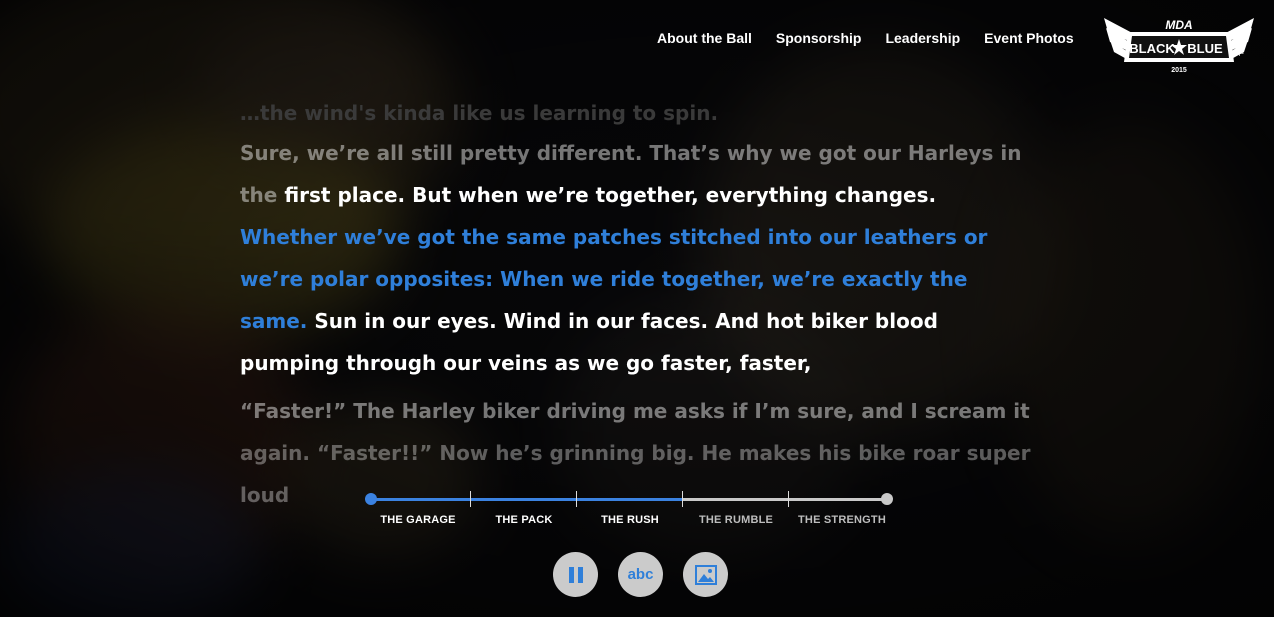 The width and height of the screenshot is (1274, 617). Describe the element at coordinates (819, 38) in the screenshot. I see `nav-sponsorship: Sponsorship` at that location.